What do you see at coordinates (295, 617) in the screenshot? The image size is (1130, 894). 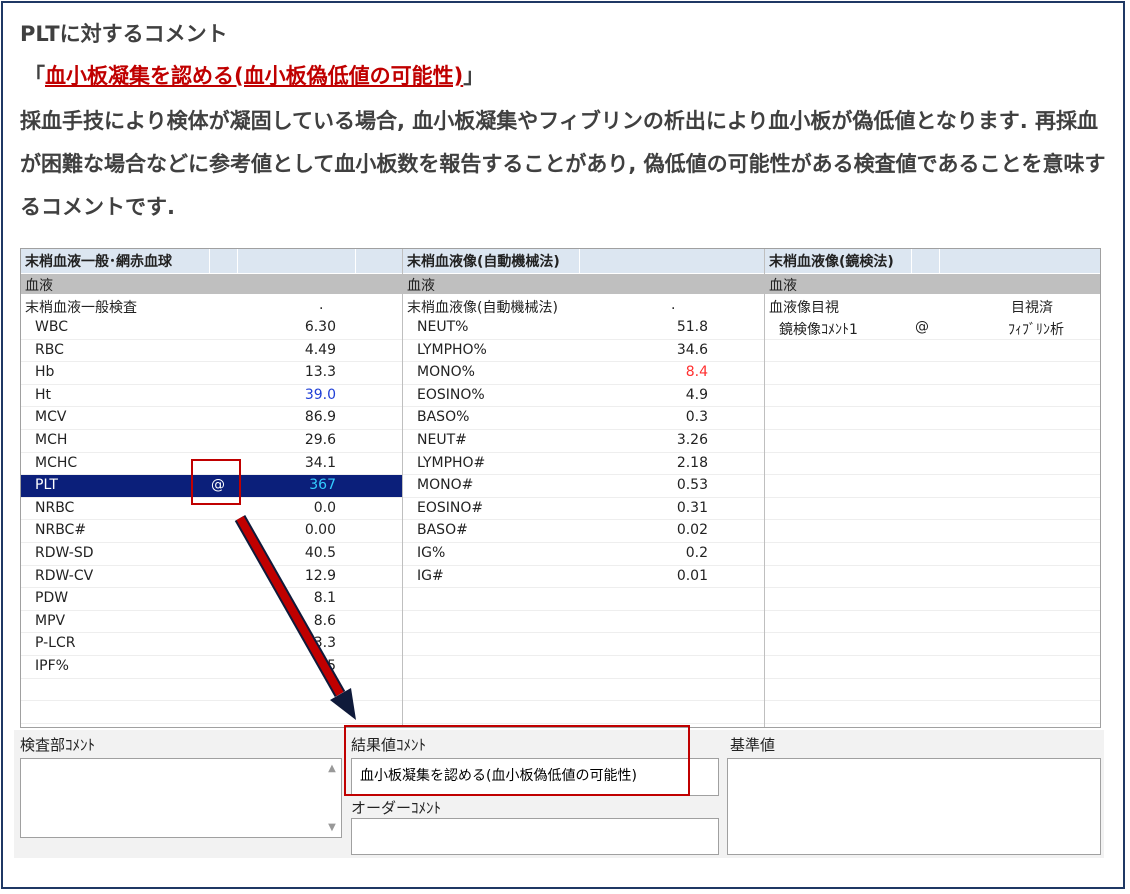 I see `pointer-arrow-icon` at bounding box center [295, 617].